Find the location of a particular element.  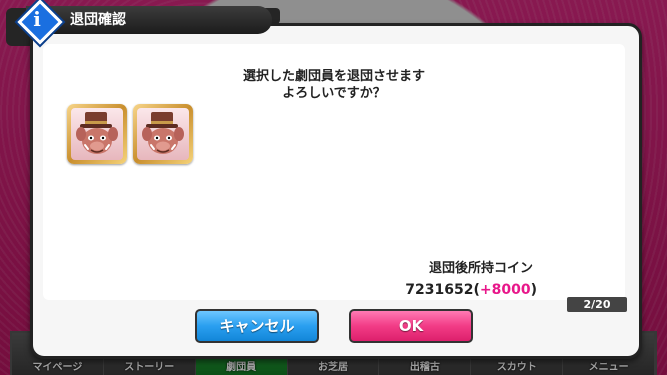

ok-button: OK is located at coordinates (411, 326).